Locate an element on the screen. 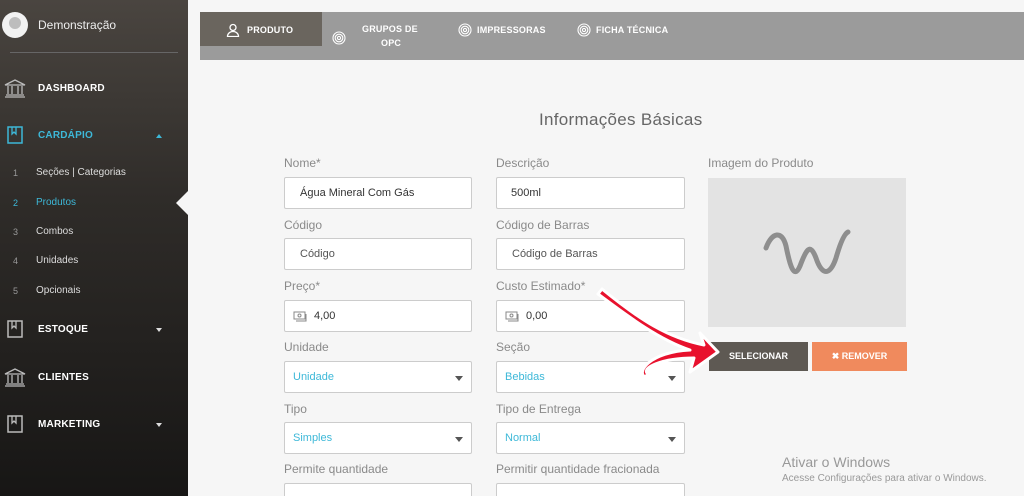  secao-select: Bebidas is located at coordinates (590, 377).